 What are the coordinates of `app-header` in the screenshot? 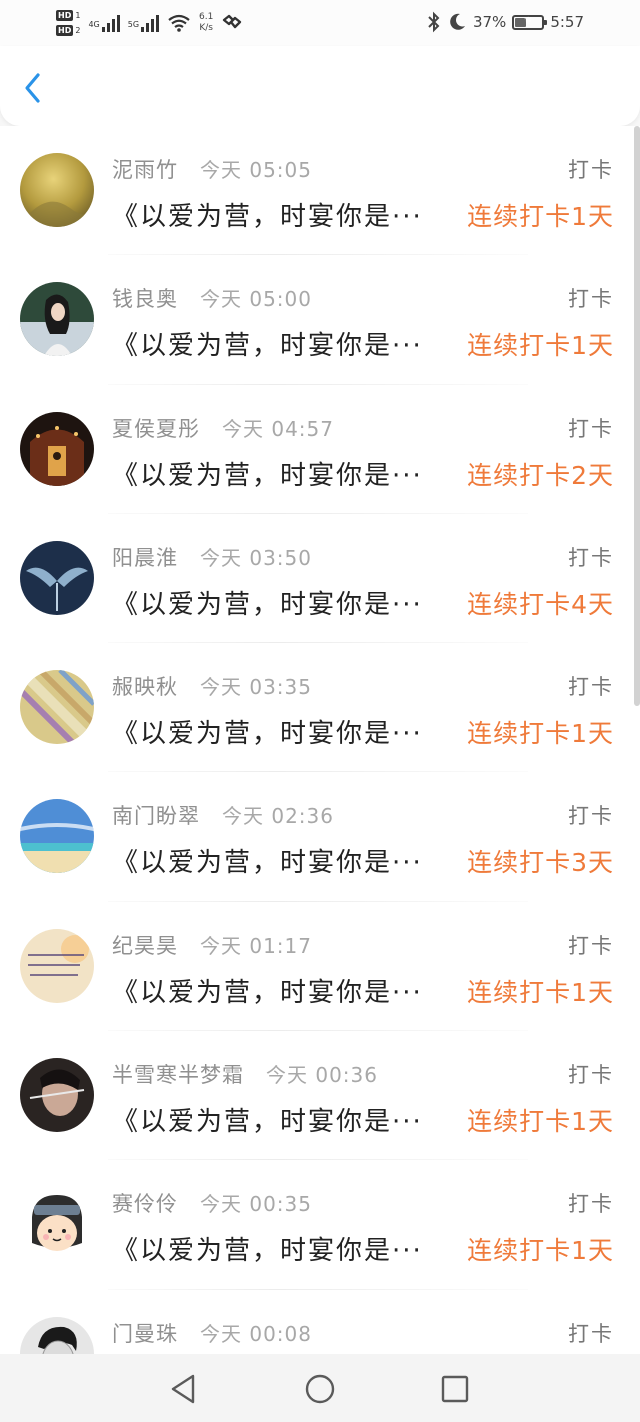 It's located at (320, 86).